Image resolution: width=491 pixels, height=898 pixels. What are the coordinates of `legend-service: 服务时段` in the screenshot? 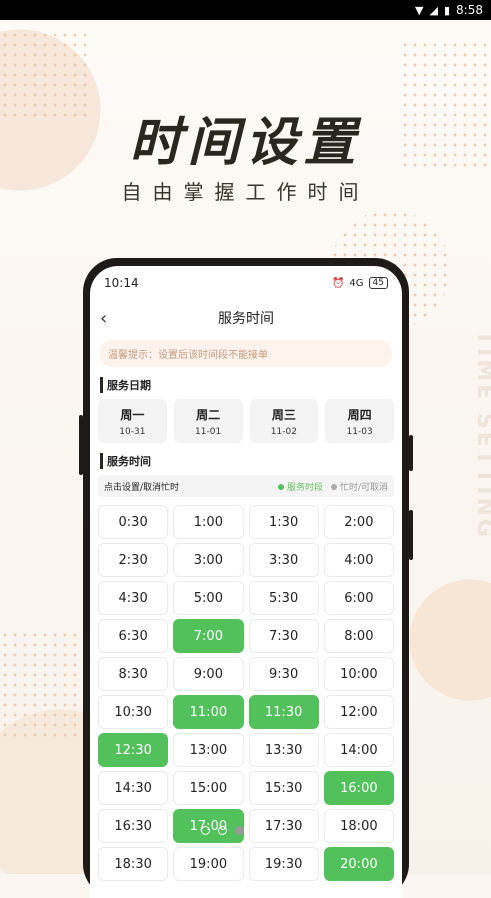 It's located at (300, 486).